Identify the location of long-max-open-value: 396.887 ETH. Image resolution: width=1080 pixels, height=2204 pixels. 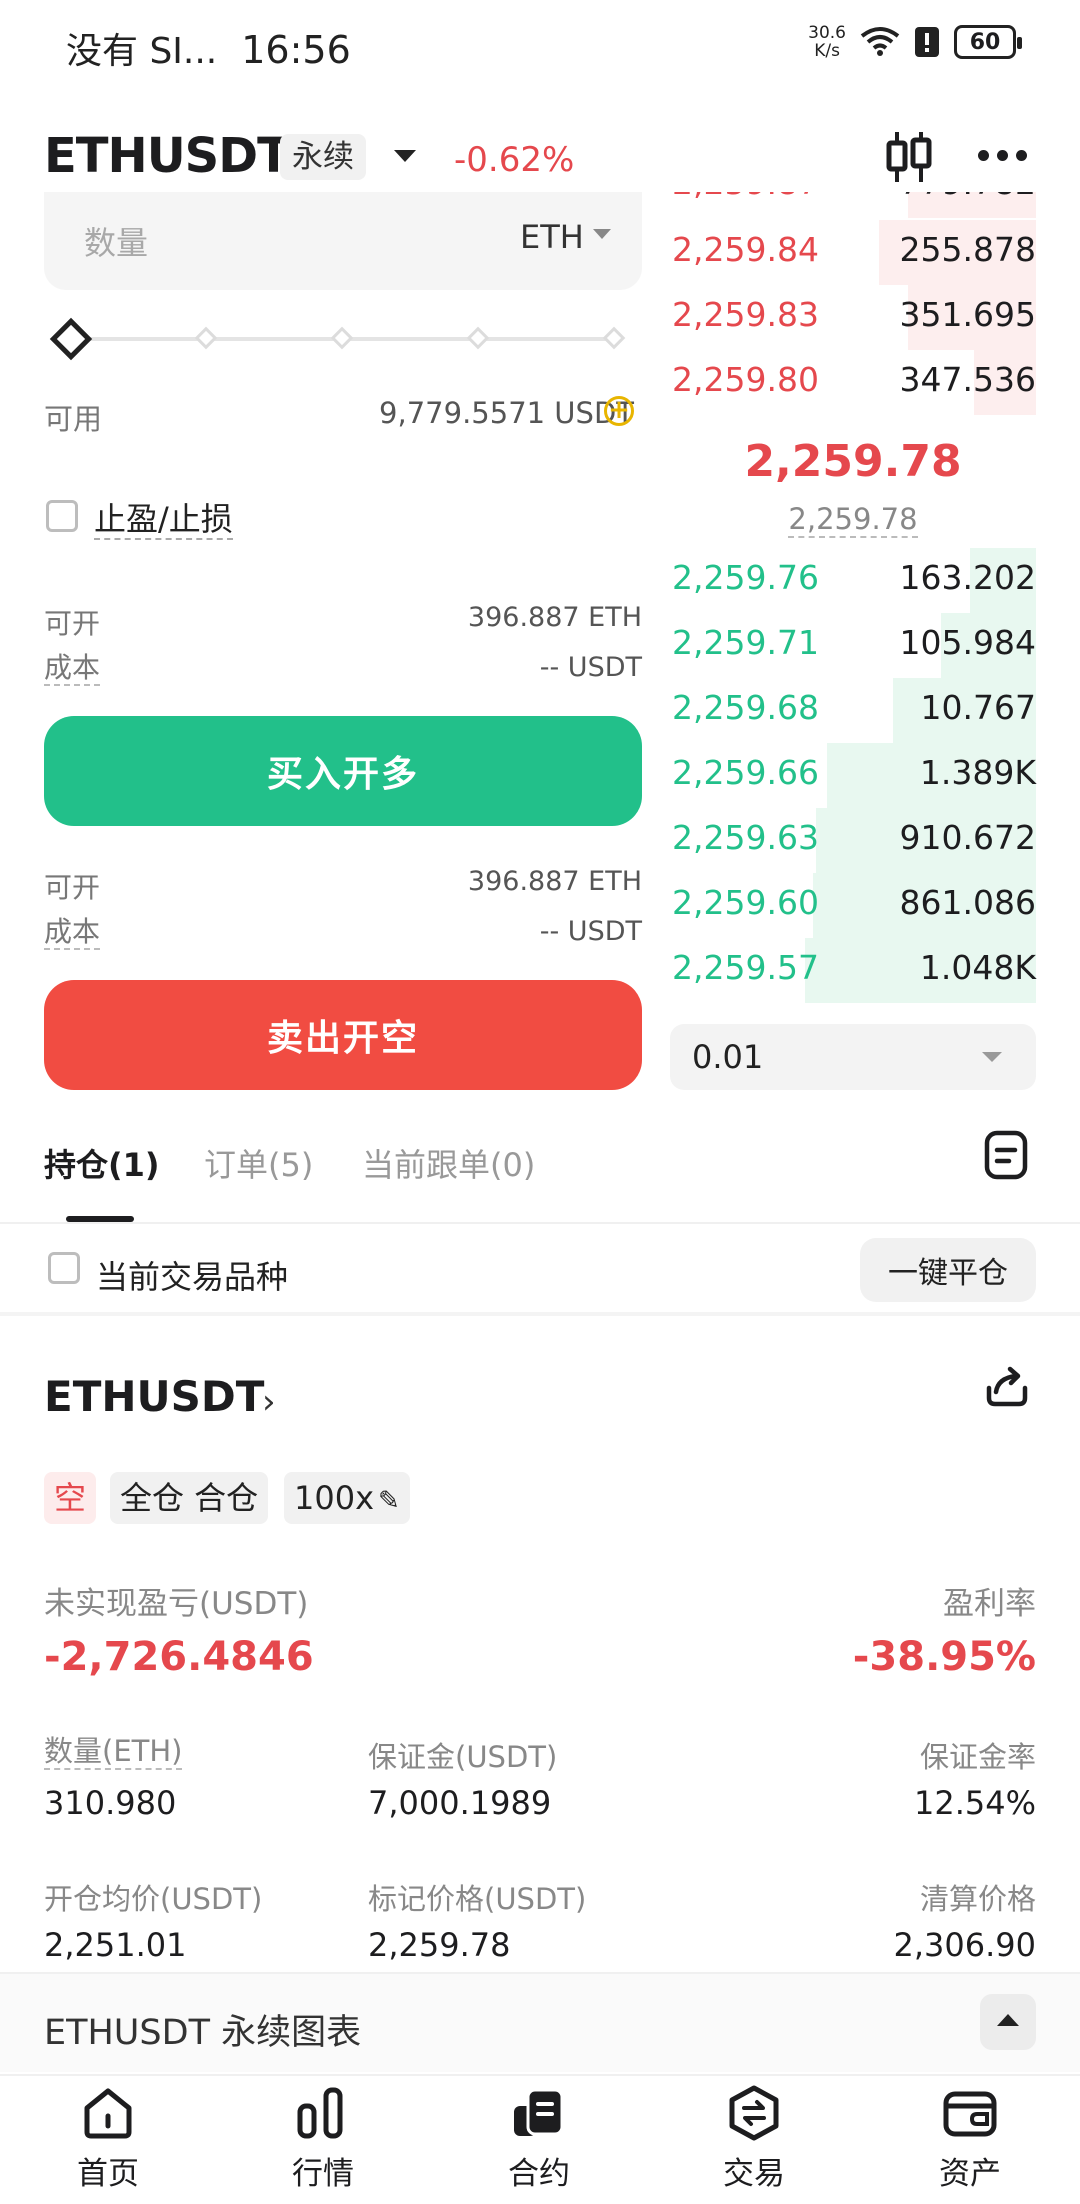
(554, 617).